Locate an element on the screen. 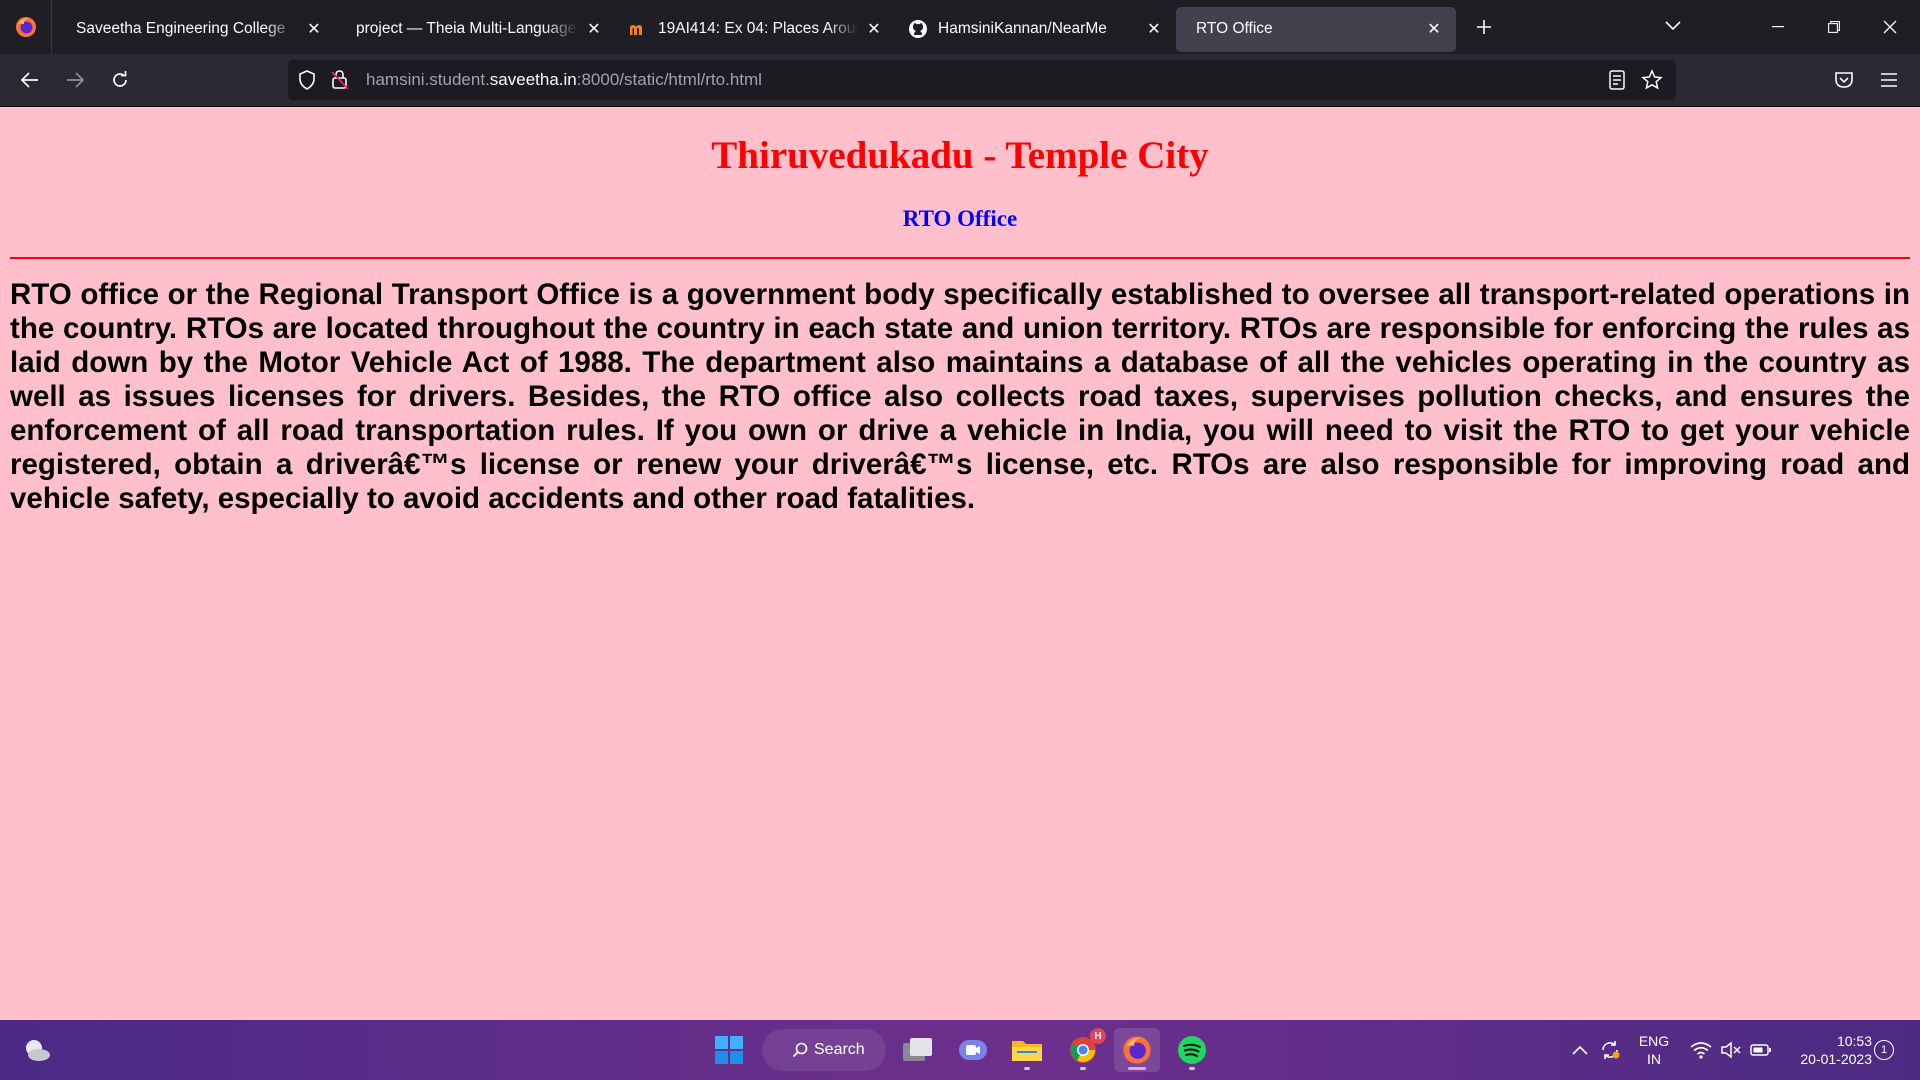 The image size is (1920, 1080). quick-settings-button is located at coordinates (1731, 1050).